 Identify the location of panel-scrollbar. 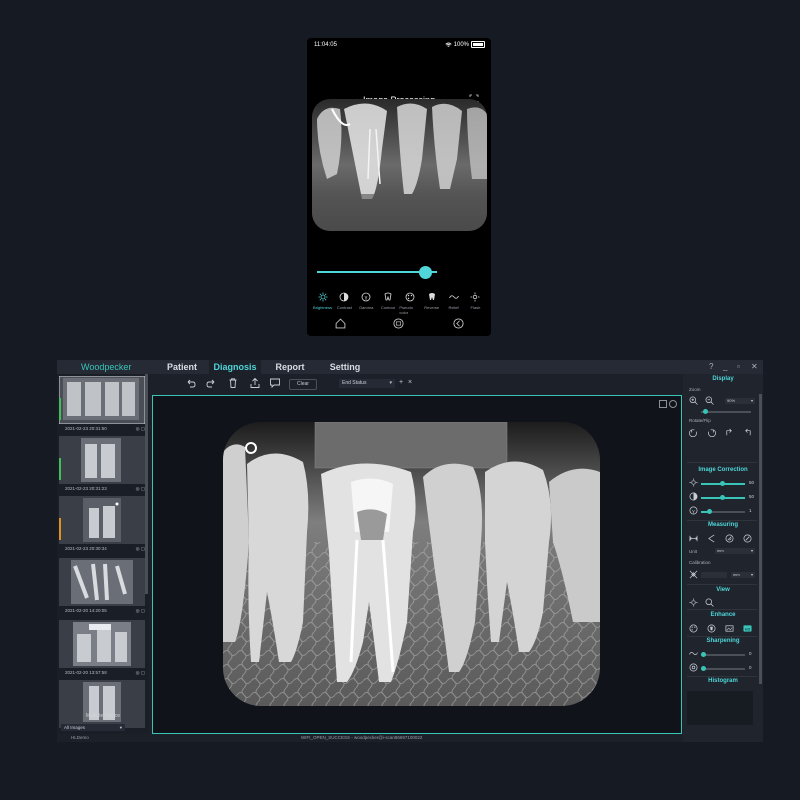
(760, 539).